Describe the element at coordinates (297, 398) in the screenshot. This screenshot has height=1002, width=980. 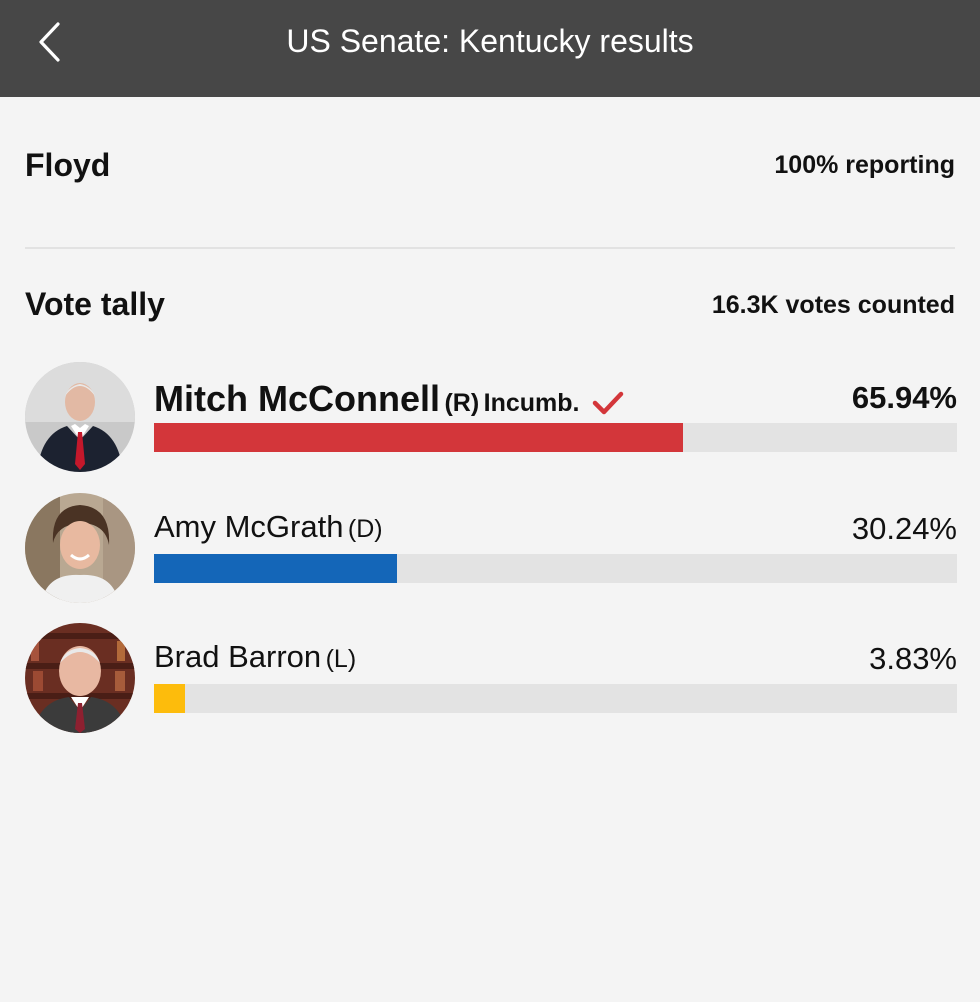
I see `candidate-name: Mitch McConnell` at that location.